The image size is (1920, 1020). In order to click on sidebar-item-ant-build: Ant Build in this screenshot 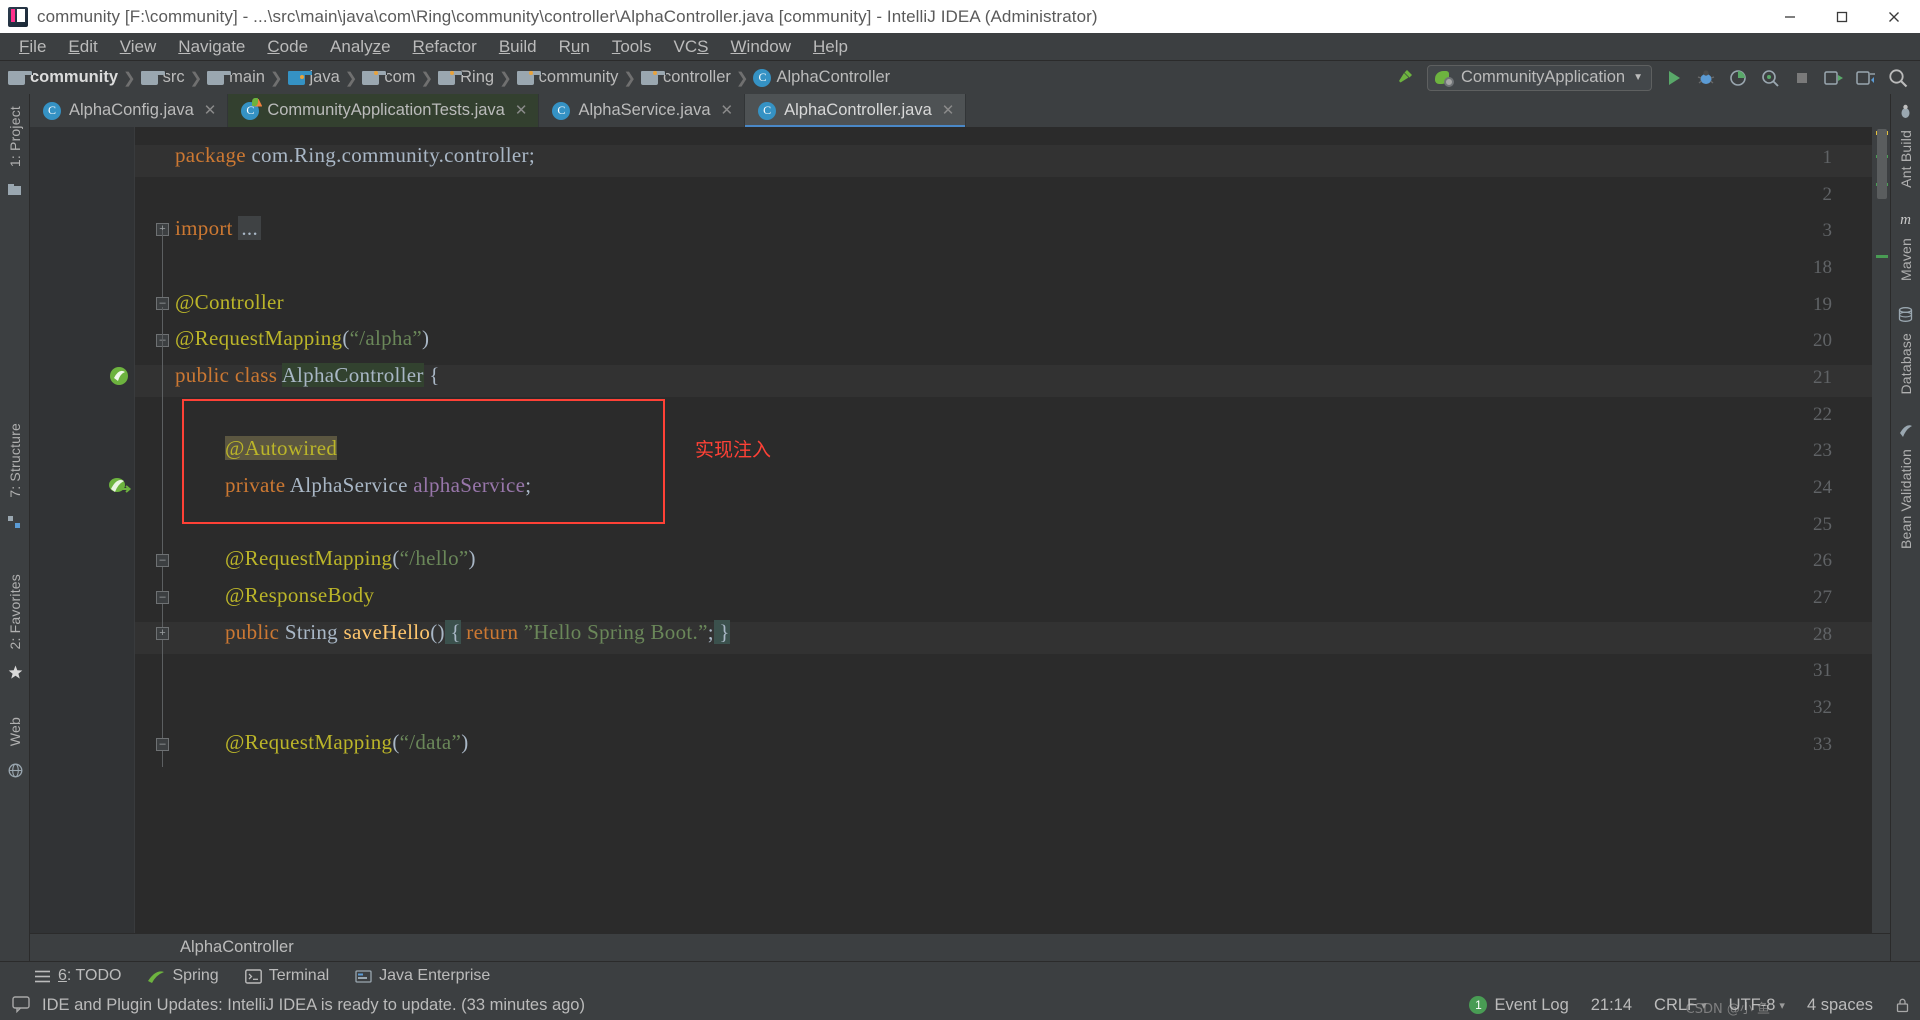, I will do `click(1906, 159)`.